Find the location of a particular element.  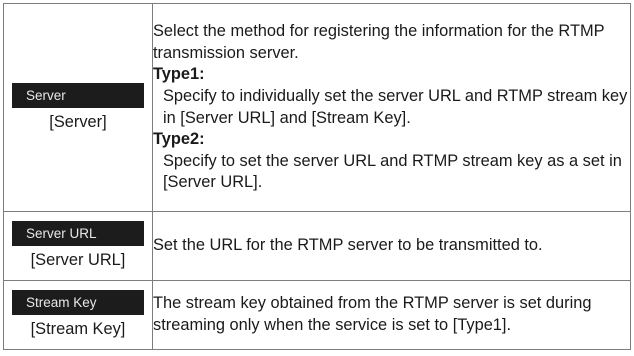

setting-name-cell: Server [Server] is located at coordinates (78, 107).